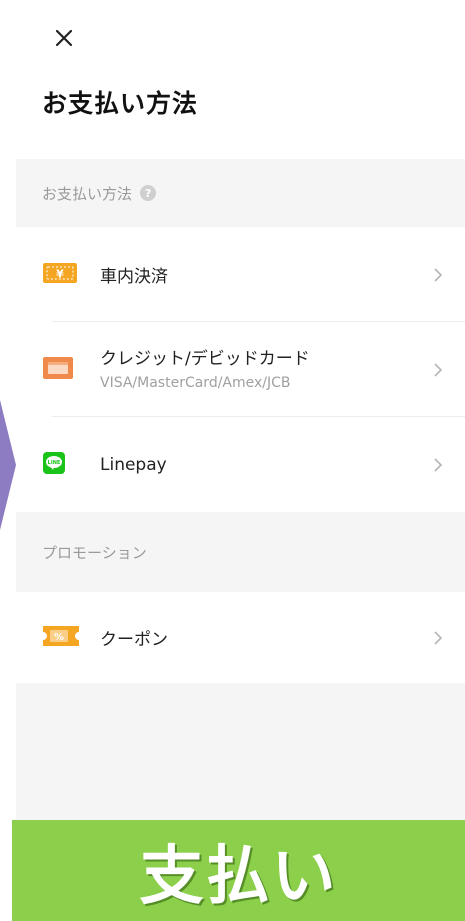  What do you see at coordinates (205, 359) in the screenshot?
I see `payment-method-label: クレジット/デビッドカード` at bounding box center [205, 359].